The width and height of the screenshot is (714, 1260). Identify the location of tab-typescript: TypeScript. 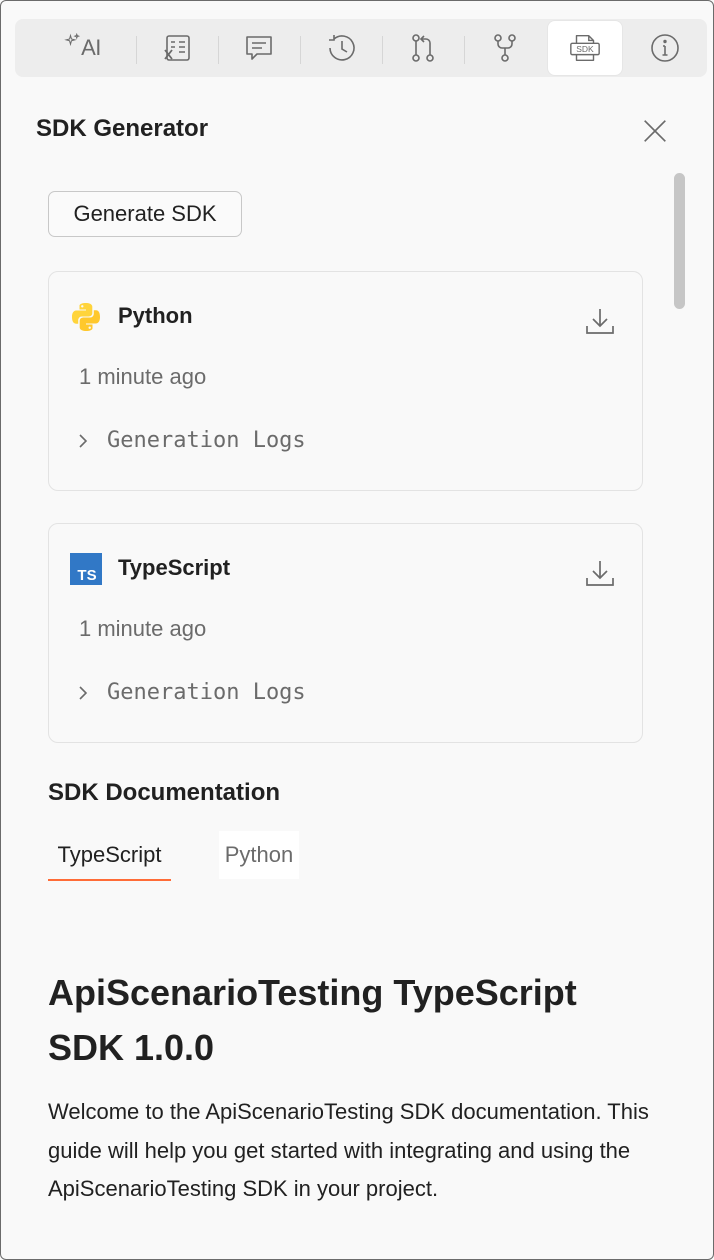
(109, 856).